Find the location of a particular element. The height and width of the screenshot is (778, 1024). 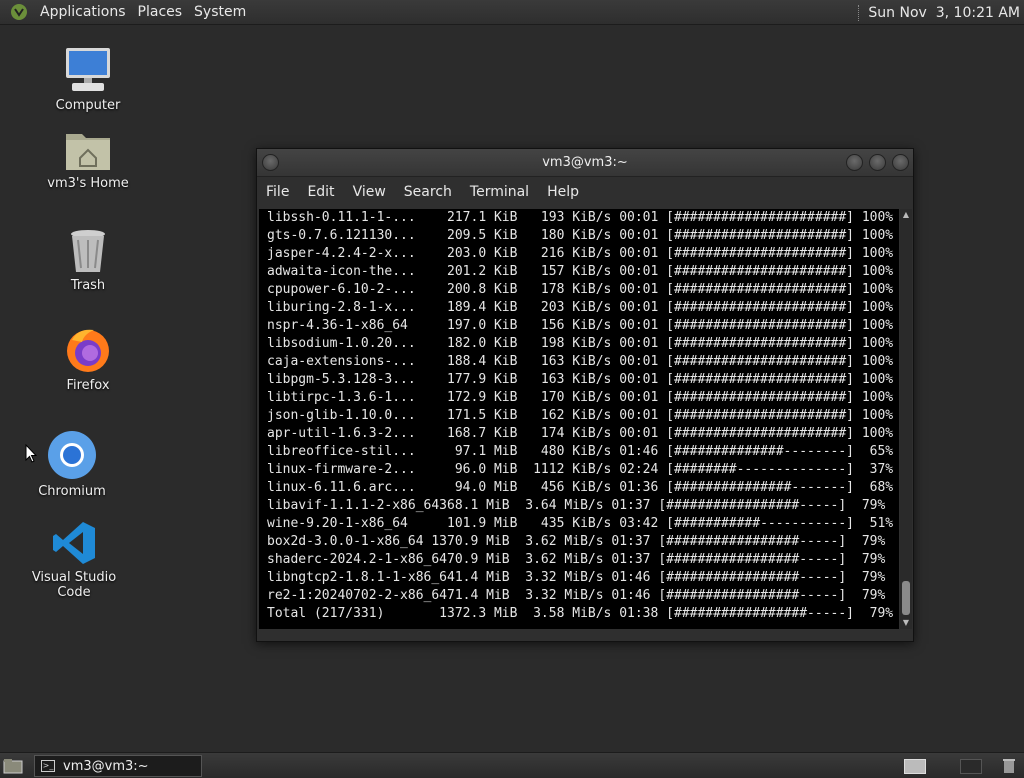

desktop-icon-trash: Trash is located at coordinates (88, 260).